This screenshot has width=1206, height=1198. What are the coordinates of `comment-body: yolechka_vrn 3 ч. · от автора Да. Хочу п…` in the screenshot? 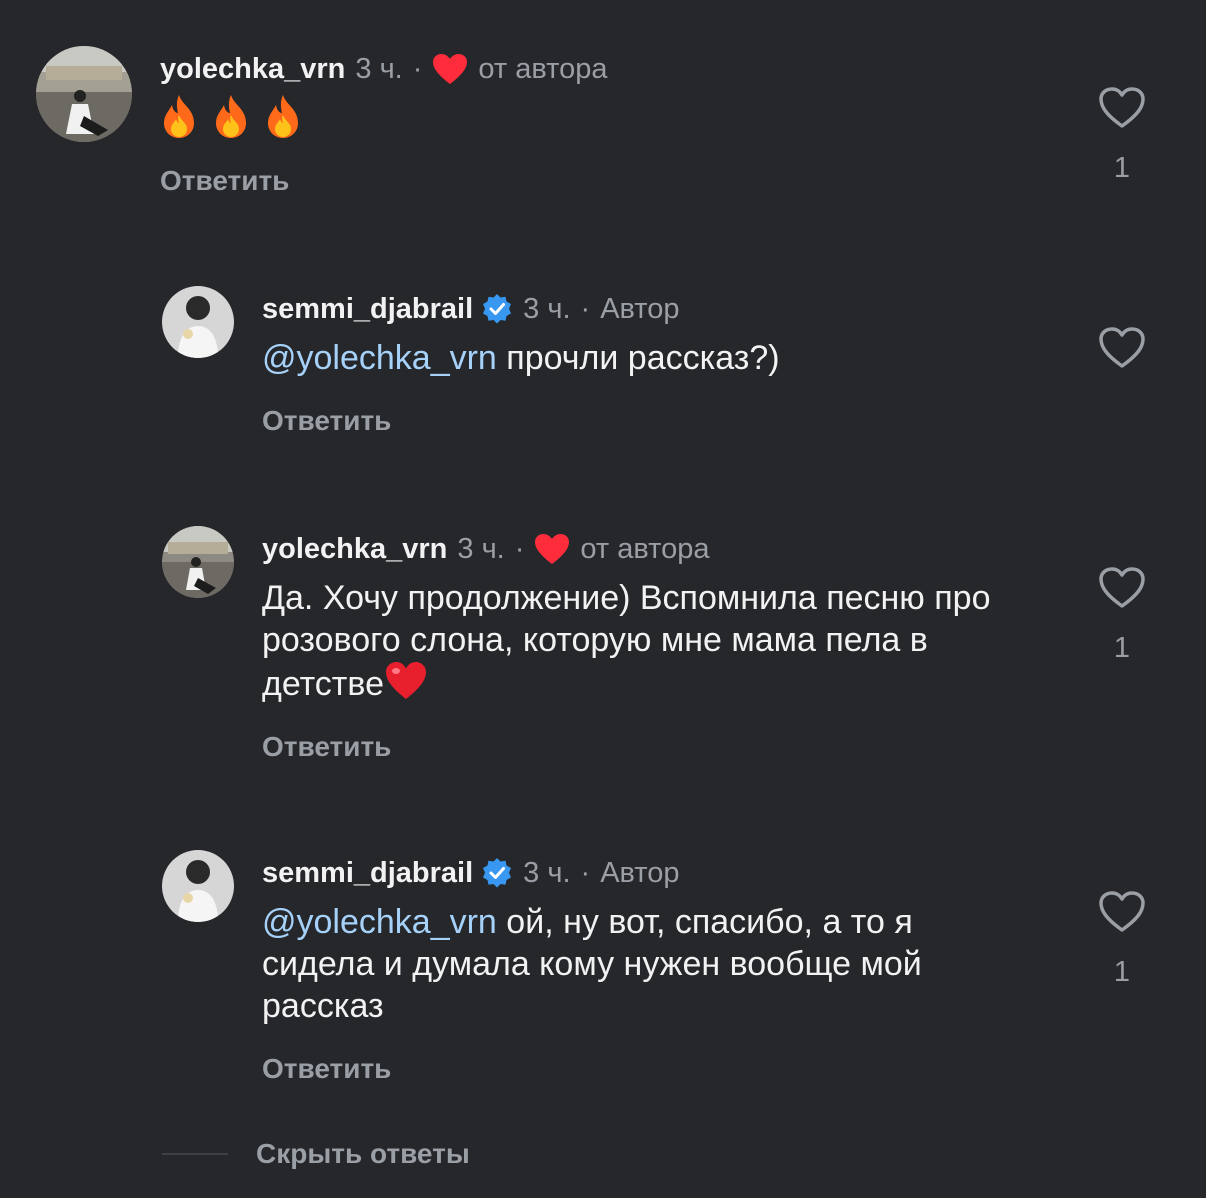 It's located at (647, 647).